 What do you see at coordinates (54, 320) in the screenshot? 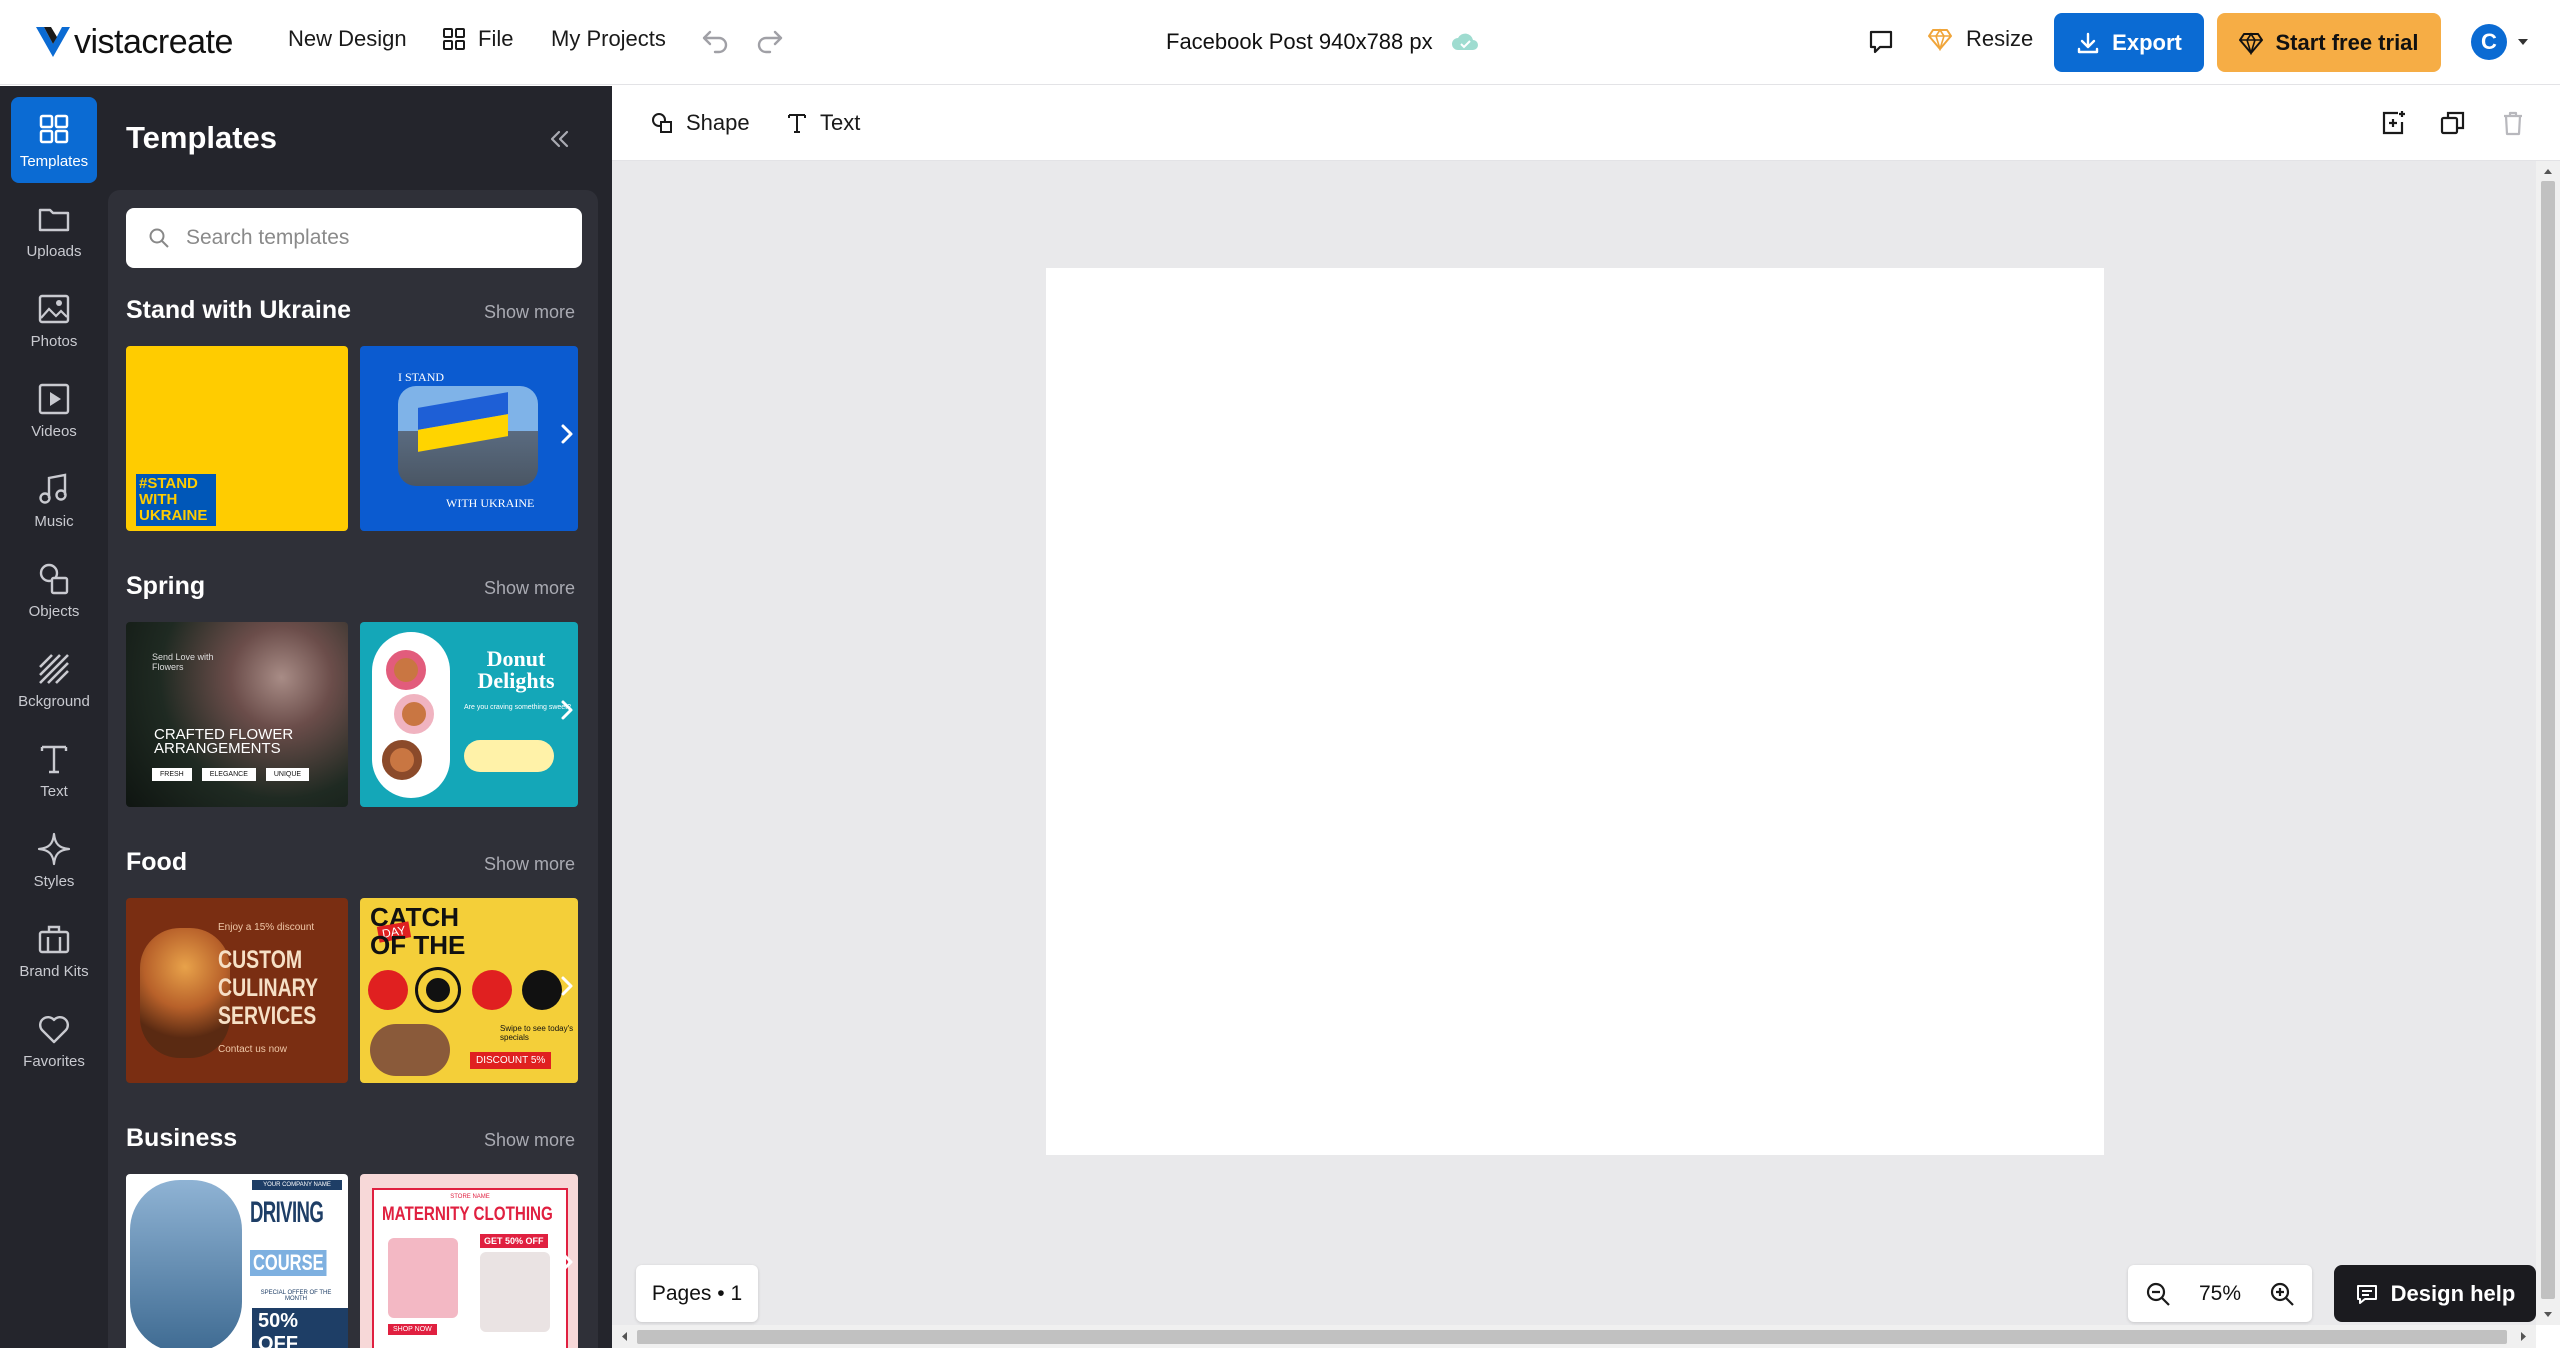
I see `rail-item-photos: Photos` at bounding box center [54, 320].